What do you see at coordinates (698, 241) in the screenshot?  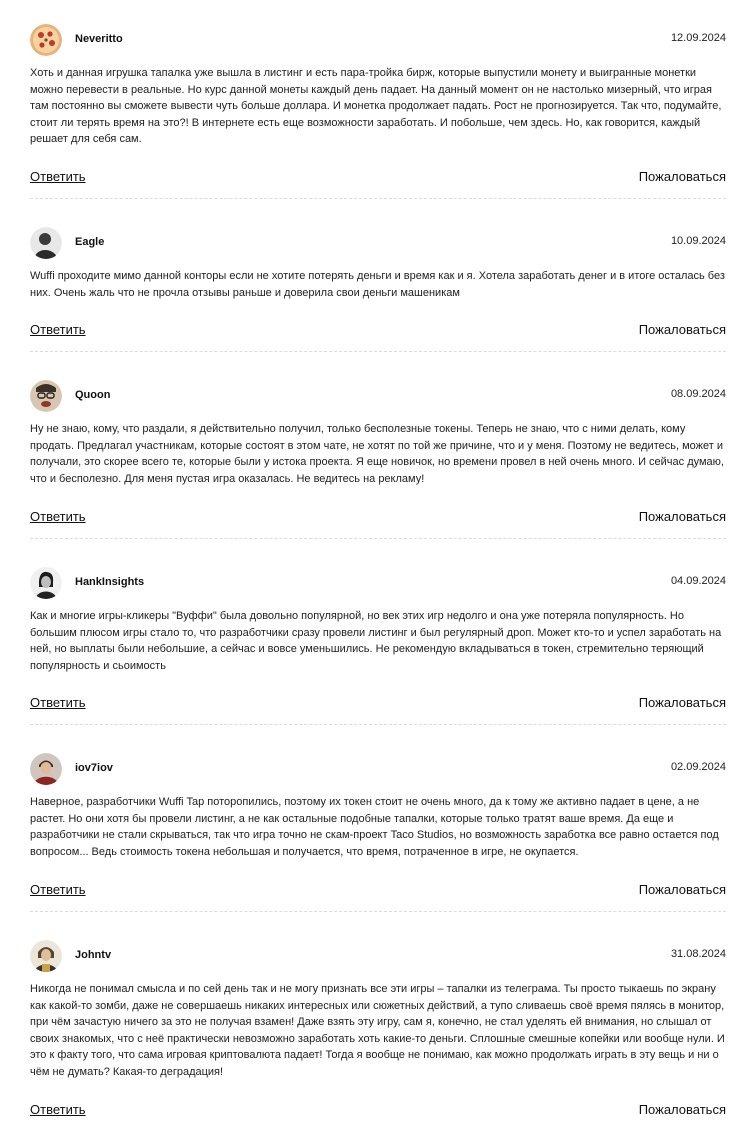 I see `comment-date: 10.09.2024` at bounding box center [698, 241].